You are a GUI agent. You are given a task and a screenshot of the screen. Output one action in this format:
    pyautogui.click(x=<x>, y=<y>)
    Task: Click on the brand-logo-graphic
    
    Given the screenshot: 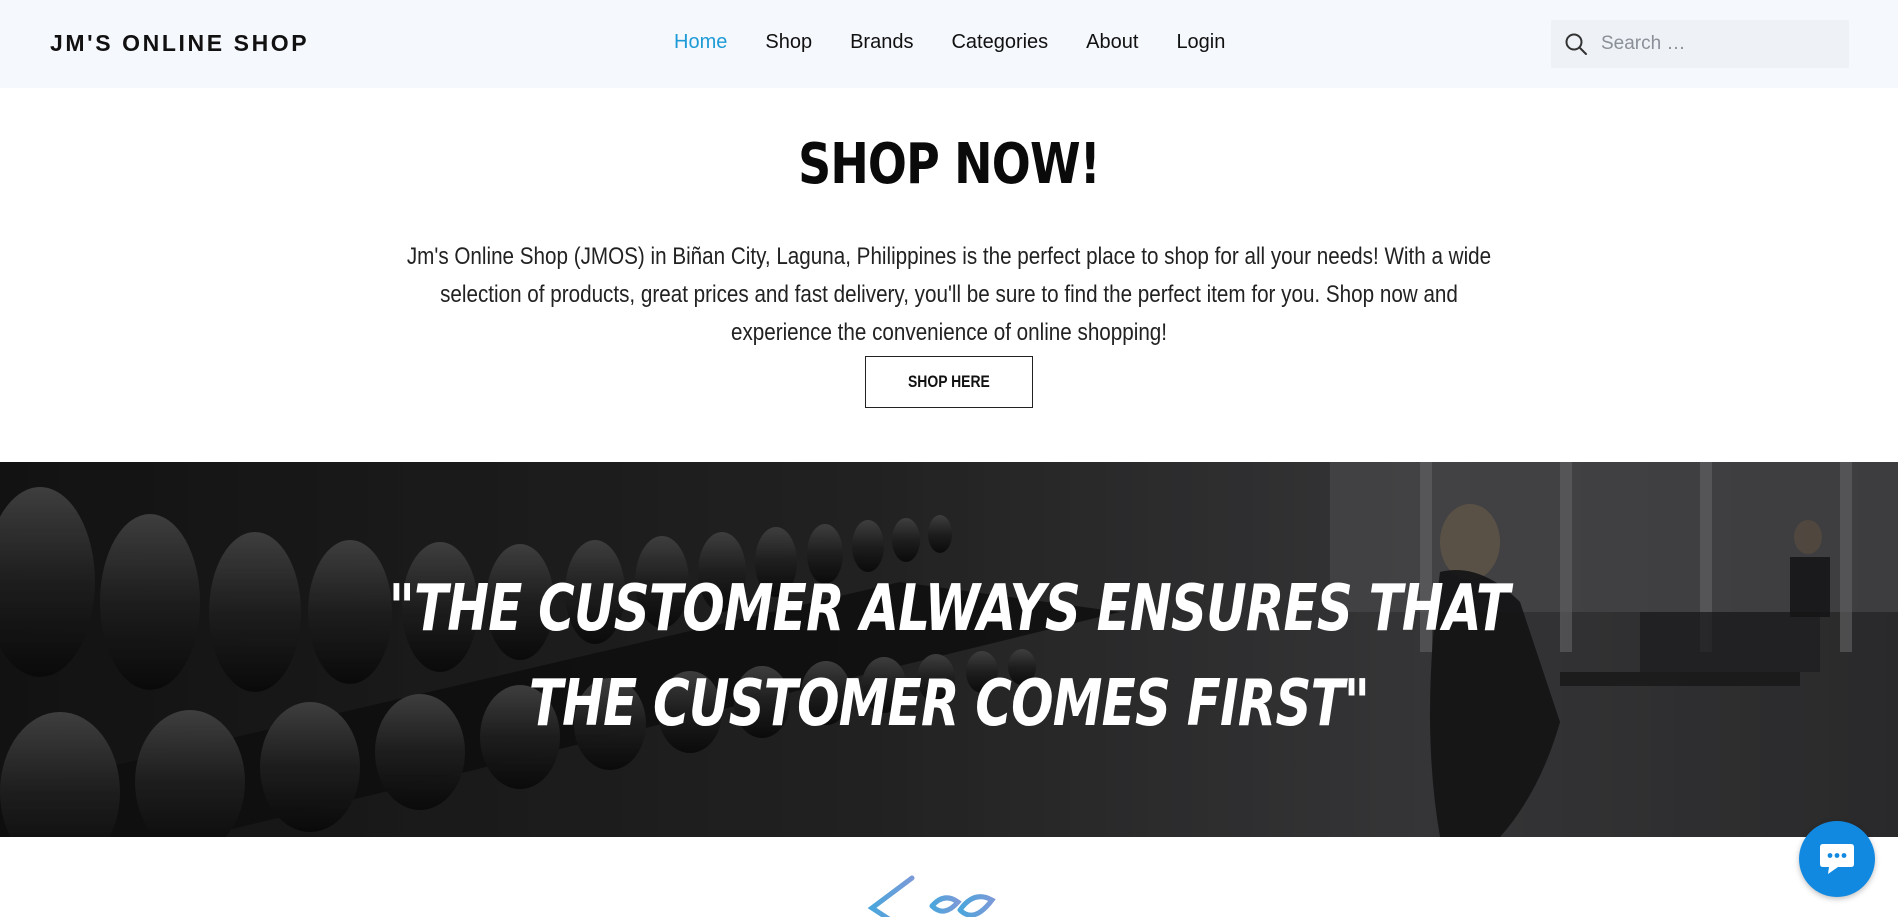 What is the action you would take?
    pyautogui.click(x=940, y=894)
    